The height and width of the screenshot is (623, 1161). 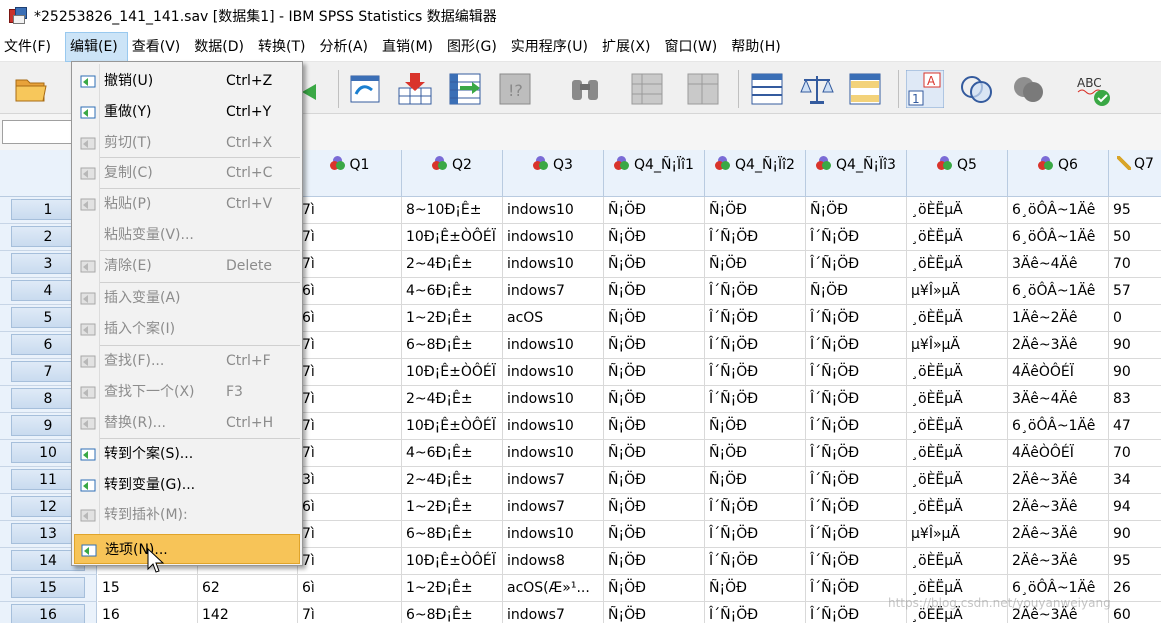 What do you see at coordinates (452, 291) in the screenshot?
I see `data-cell: 4~6Ð¡Ê±` at bounding box center [452, 291].